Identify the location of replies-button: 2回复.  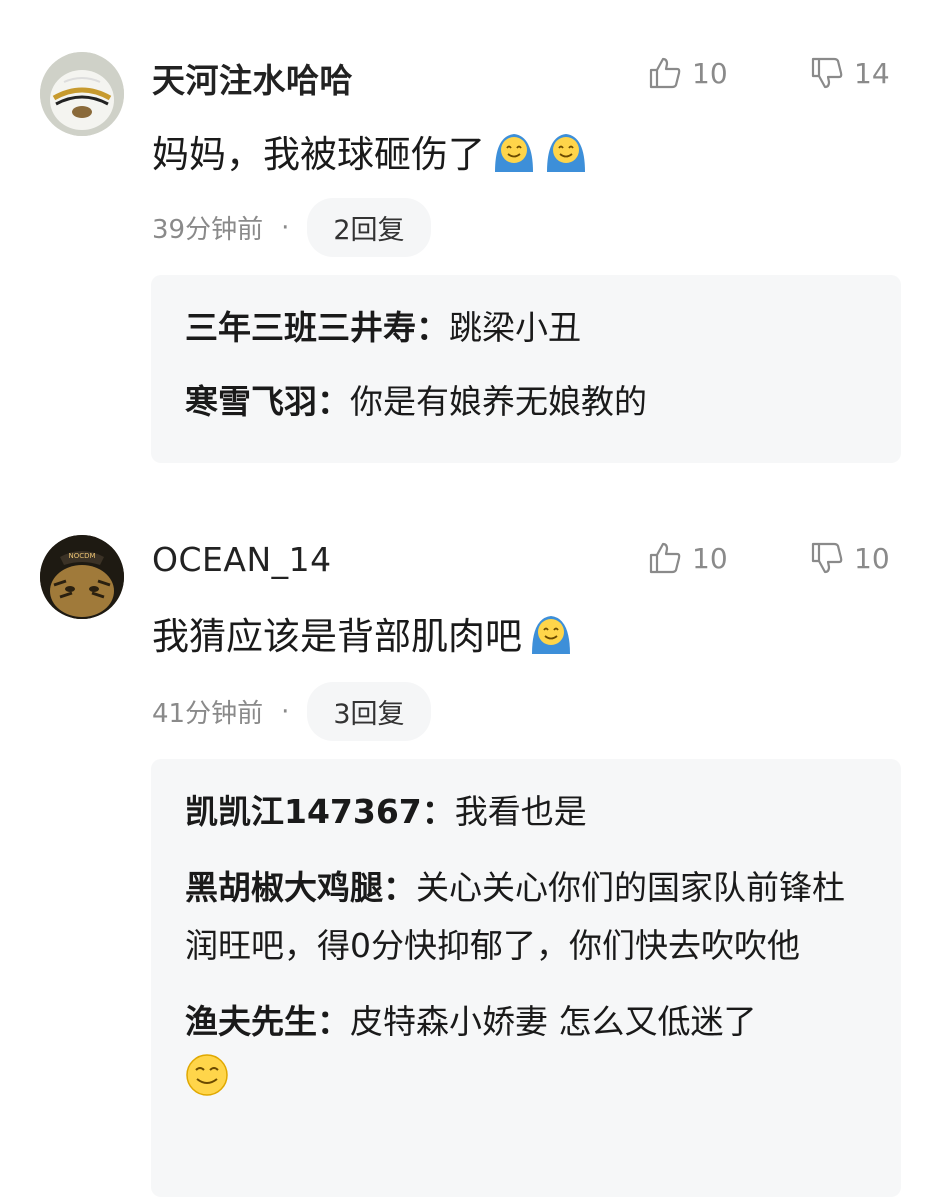
(369, 227).